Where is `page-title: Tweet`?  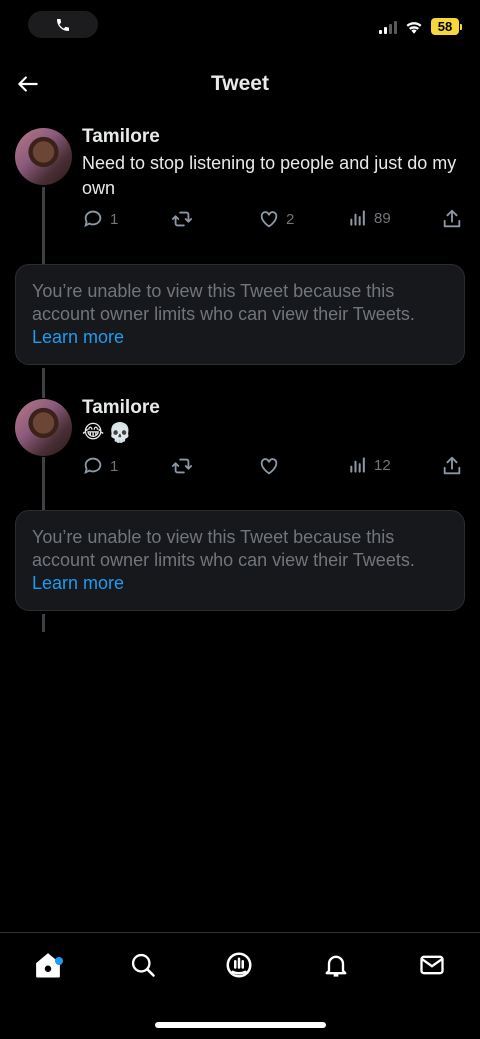
page-title: Tweet is located at coordinates (240, 83).